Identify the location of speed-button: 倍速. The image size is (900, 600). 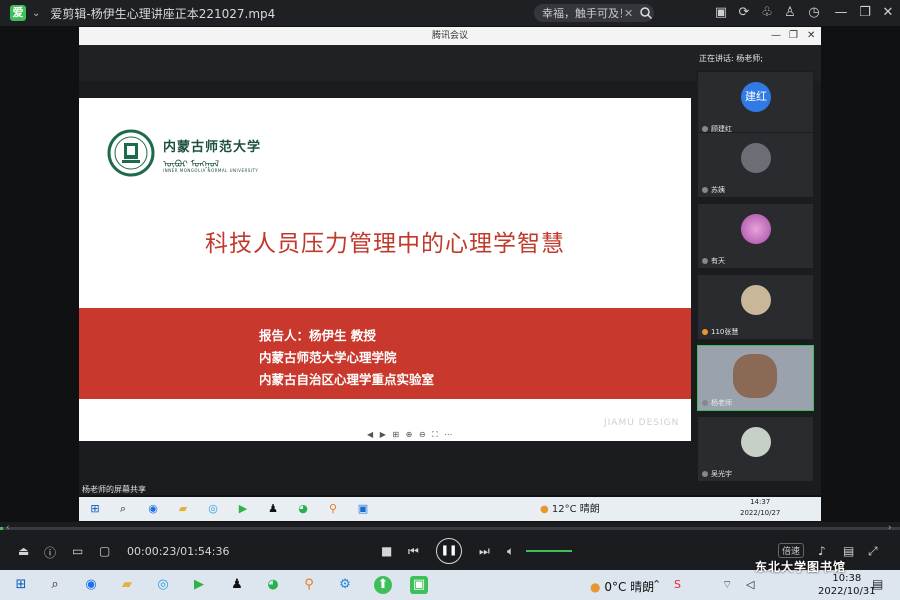
(791, 550).